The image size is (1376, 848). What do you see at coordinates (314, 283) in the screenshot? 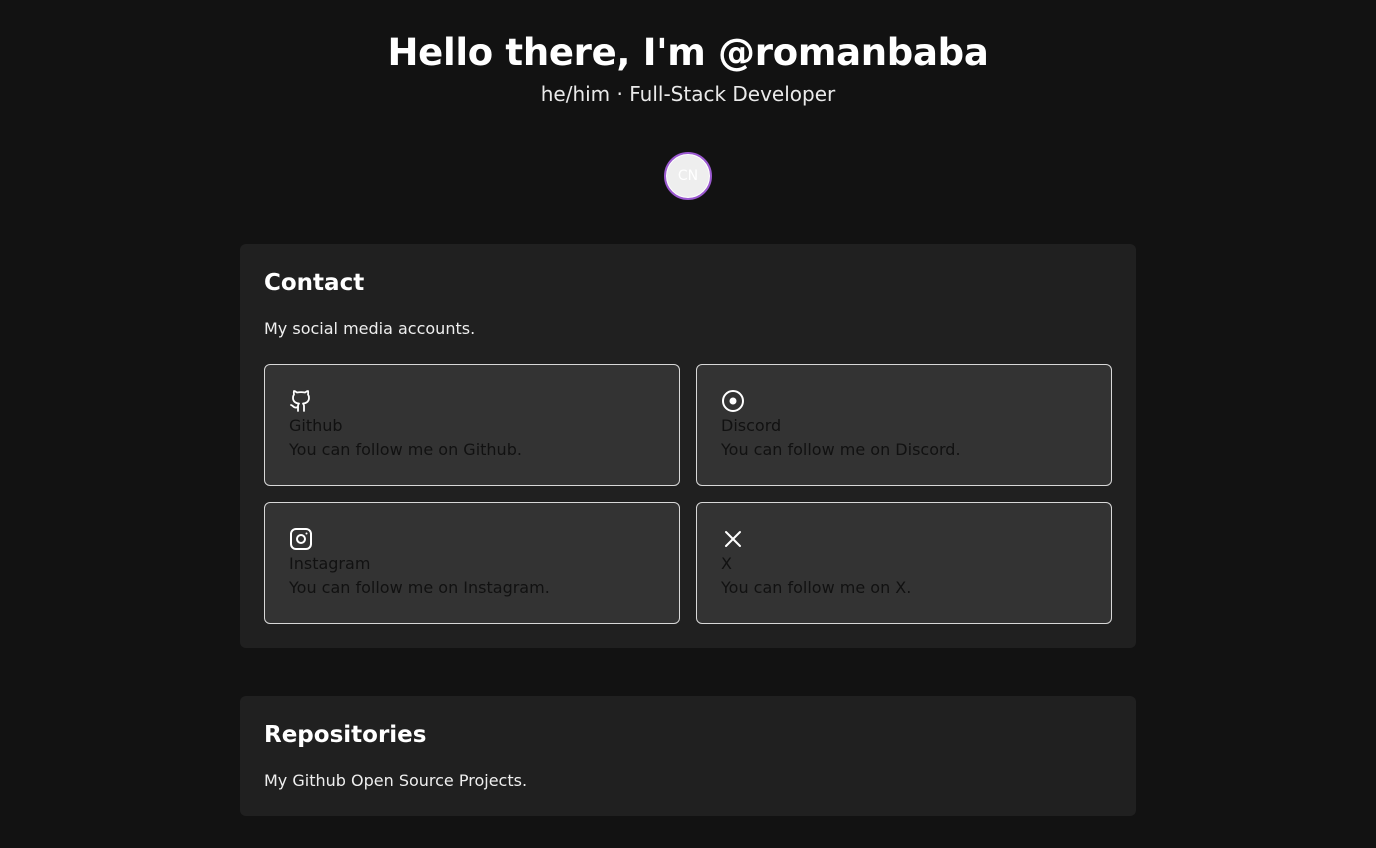
I see `contact-title: Contact` at bounding box center [314, 283].